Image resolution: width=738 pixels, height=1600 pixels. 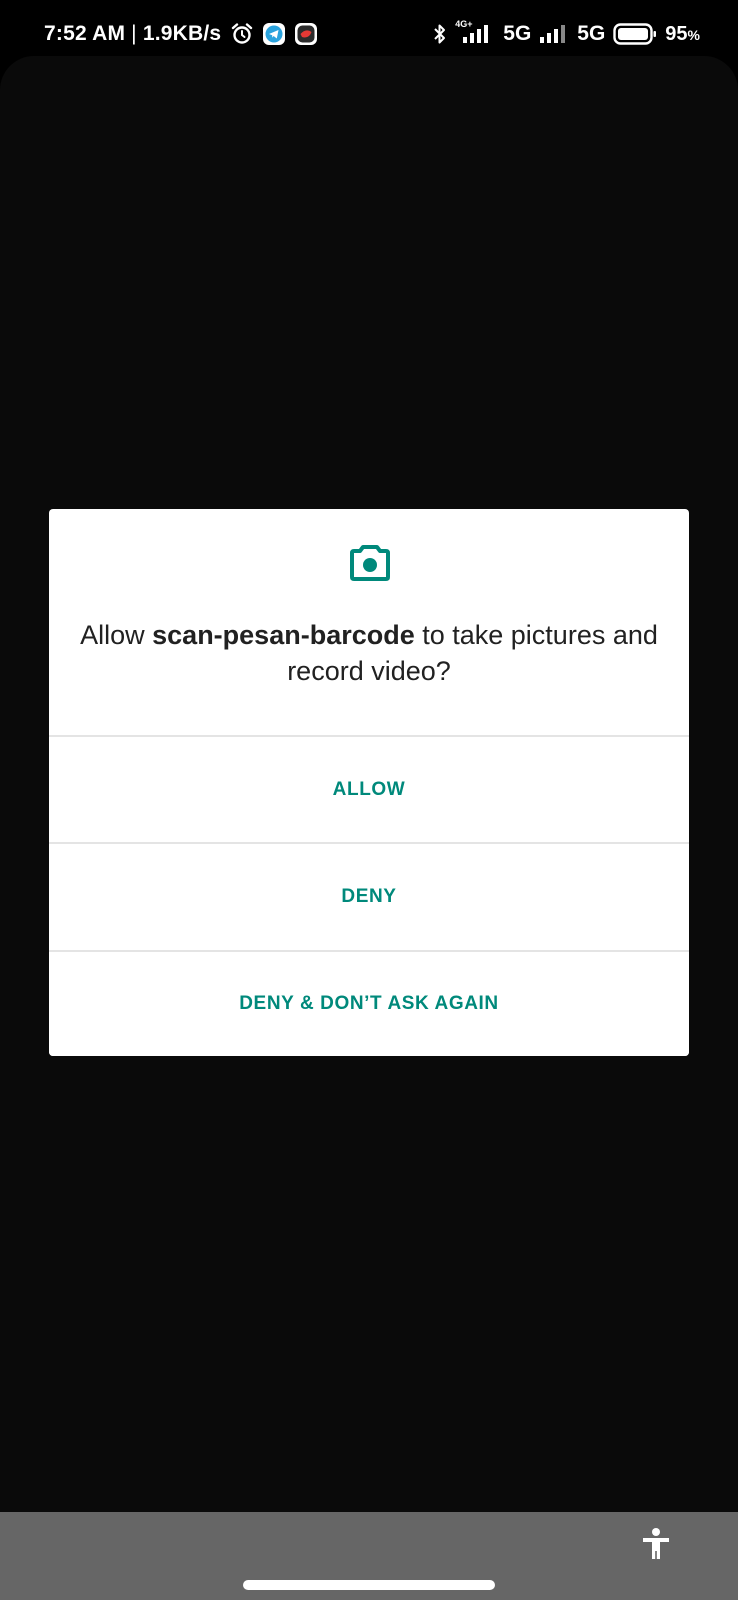 I want to click on battery-value: 95, so click(x=676, y=33).